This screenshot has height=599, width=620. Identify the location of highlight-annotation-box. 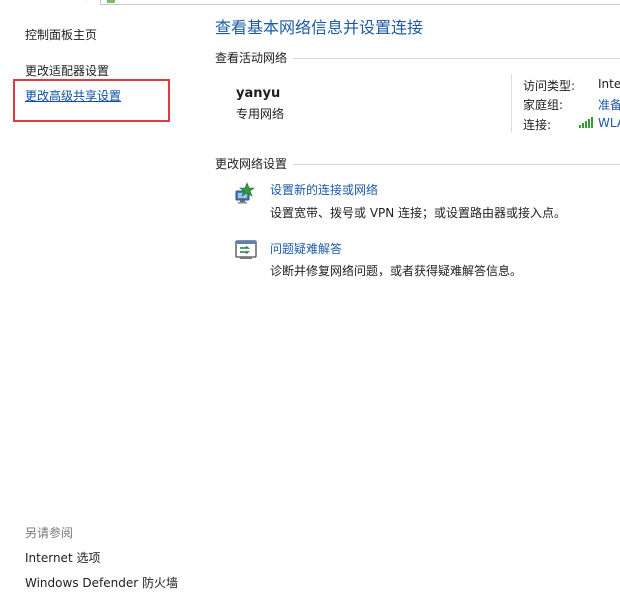
(91, 100).